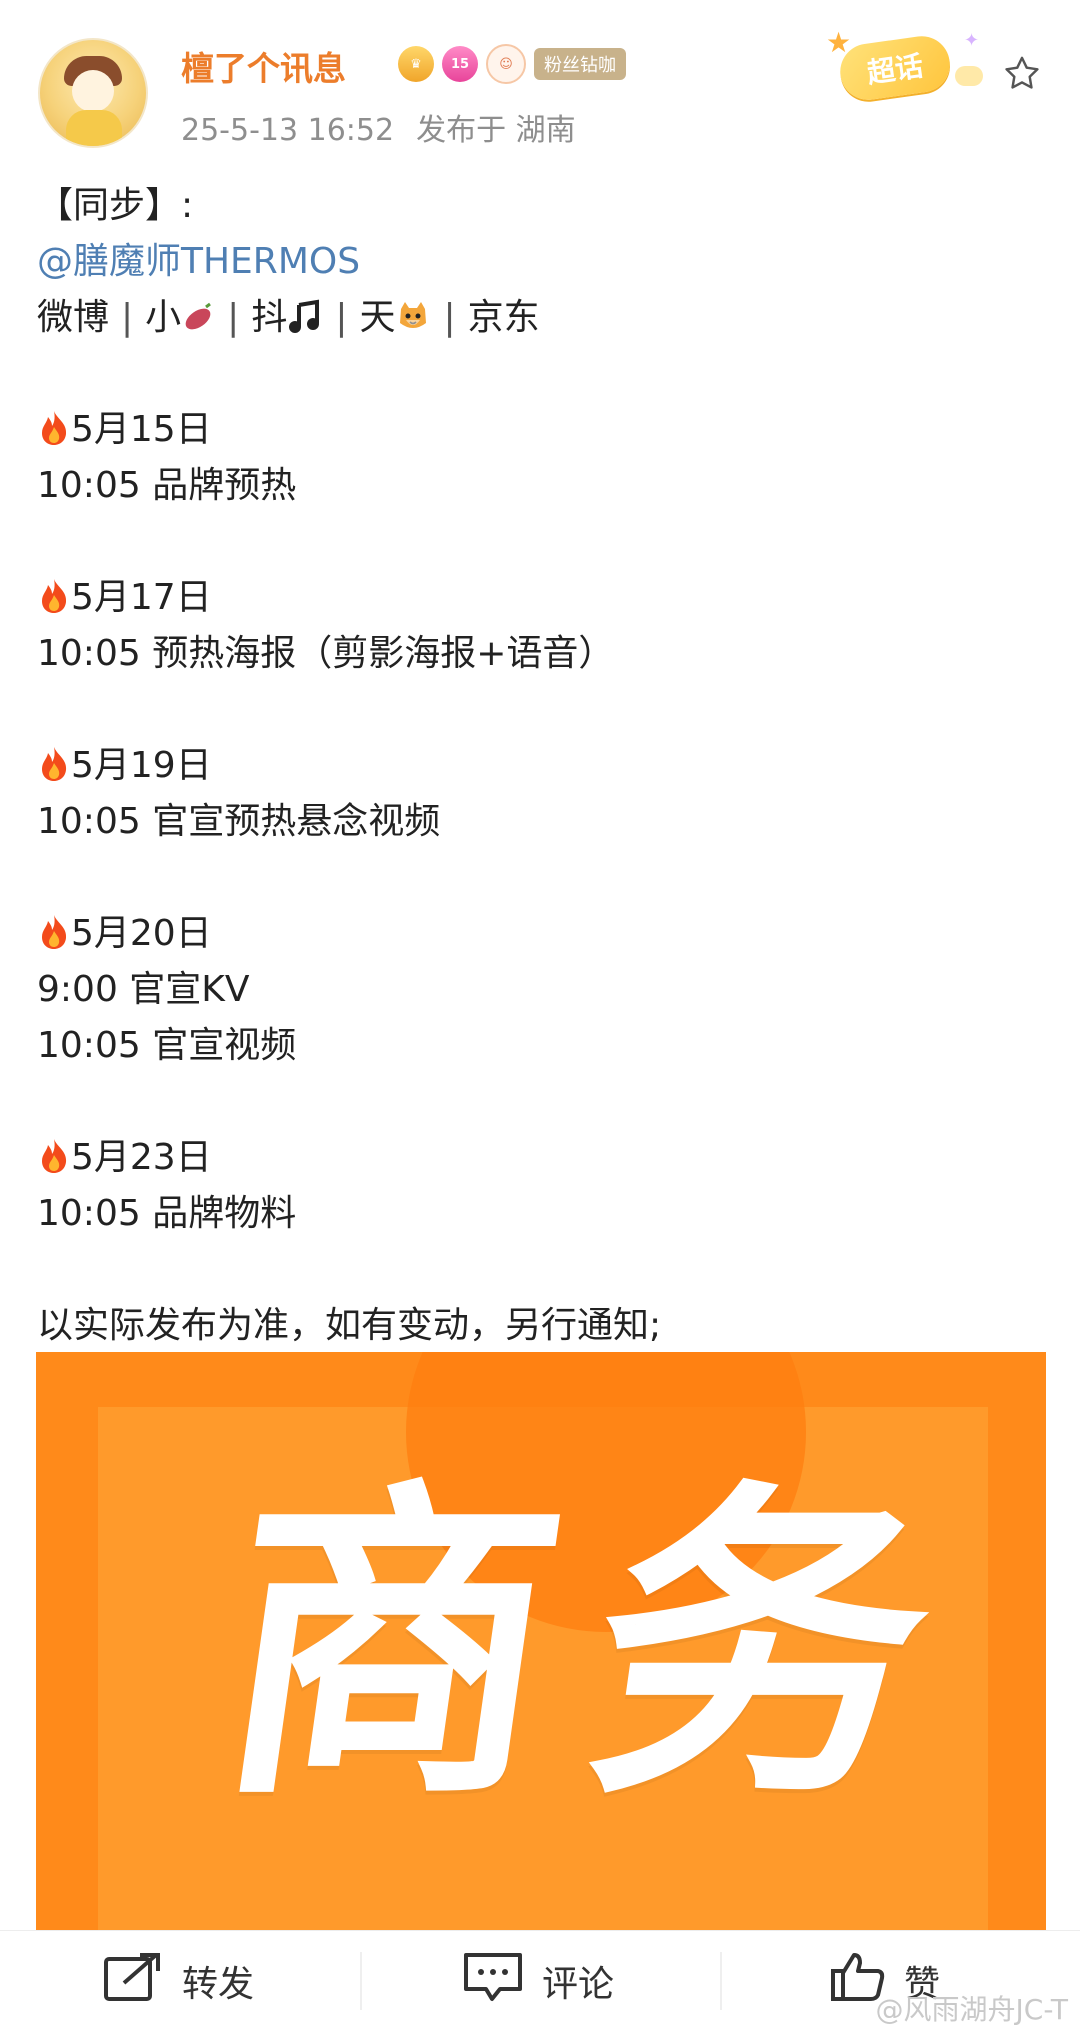 The height and width of the screenshot is (2033, 1080). I want to click on schedule-item: 10:05 品牌物料, so click(167, 1213).